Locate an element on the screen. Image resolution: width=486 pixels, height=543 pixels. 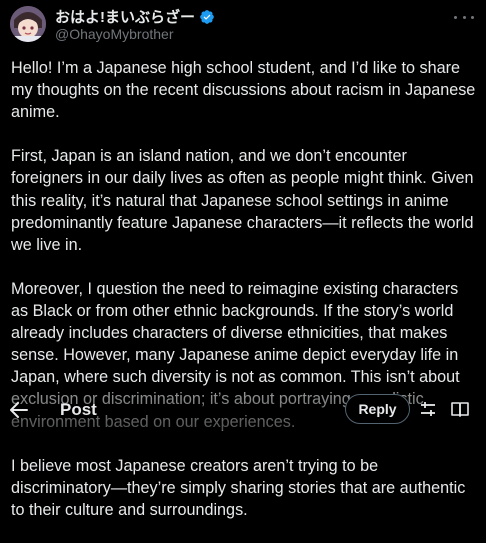
back-arrow-icon is located at coordinates (19, 410).